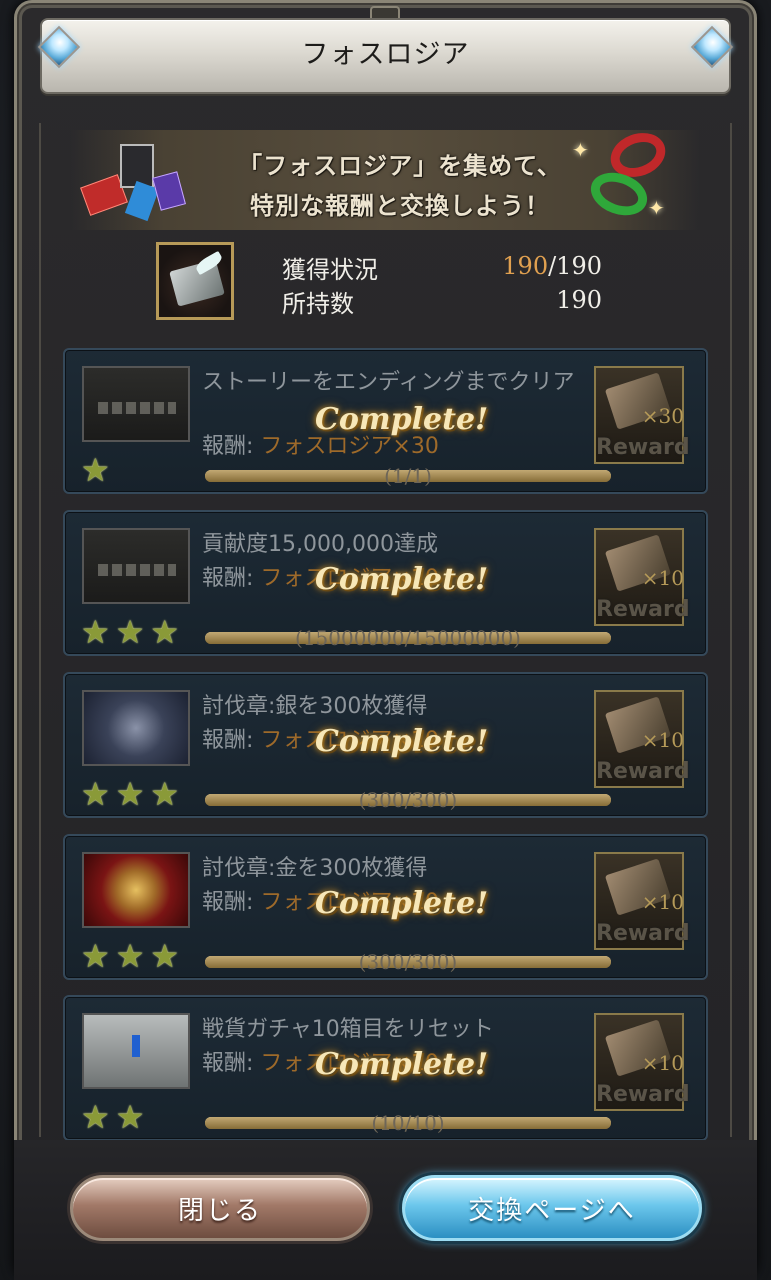  Describe the element at coordinates (315, 868) in the screenshot. I see `mission-description: 討伐章:金を300枚獲得` at that location.